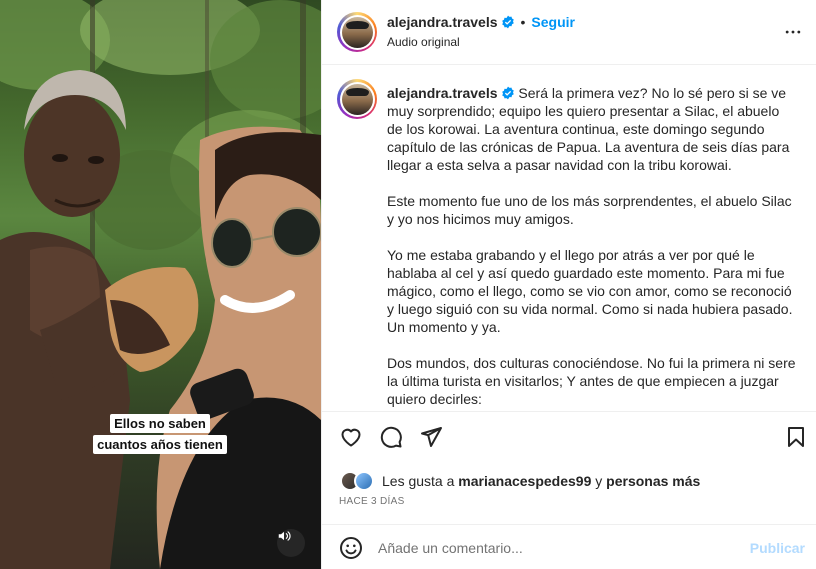 The width and height of the screenshot is (816, 569). I want to click on post-timestamp: HACE 3 DÍAS, so click(372, 501).